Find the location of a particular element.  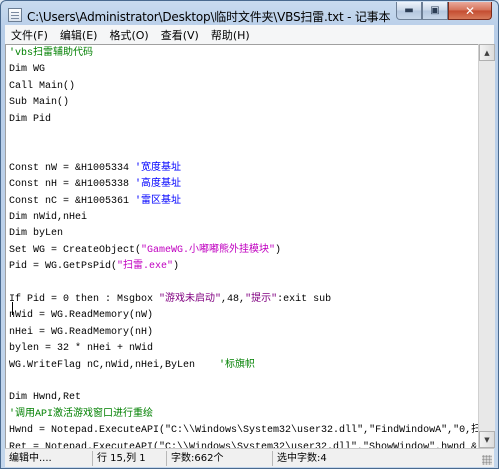

caption-buttons: ▬ ▣ ✕ is located at coordinates (444, 11).